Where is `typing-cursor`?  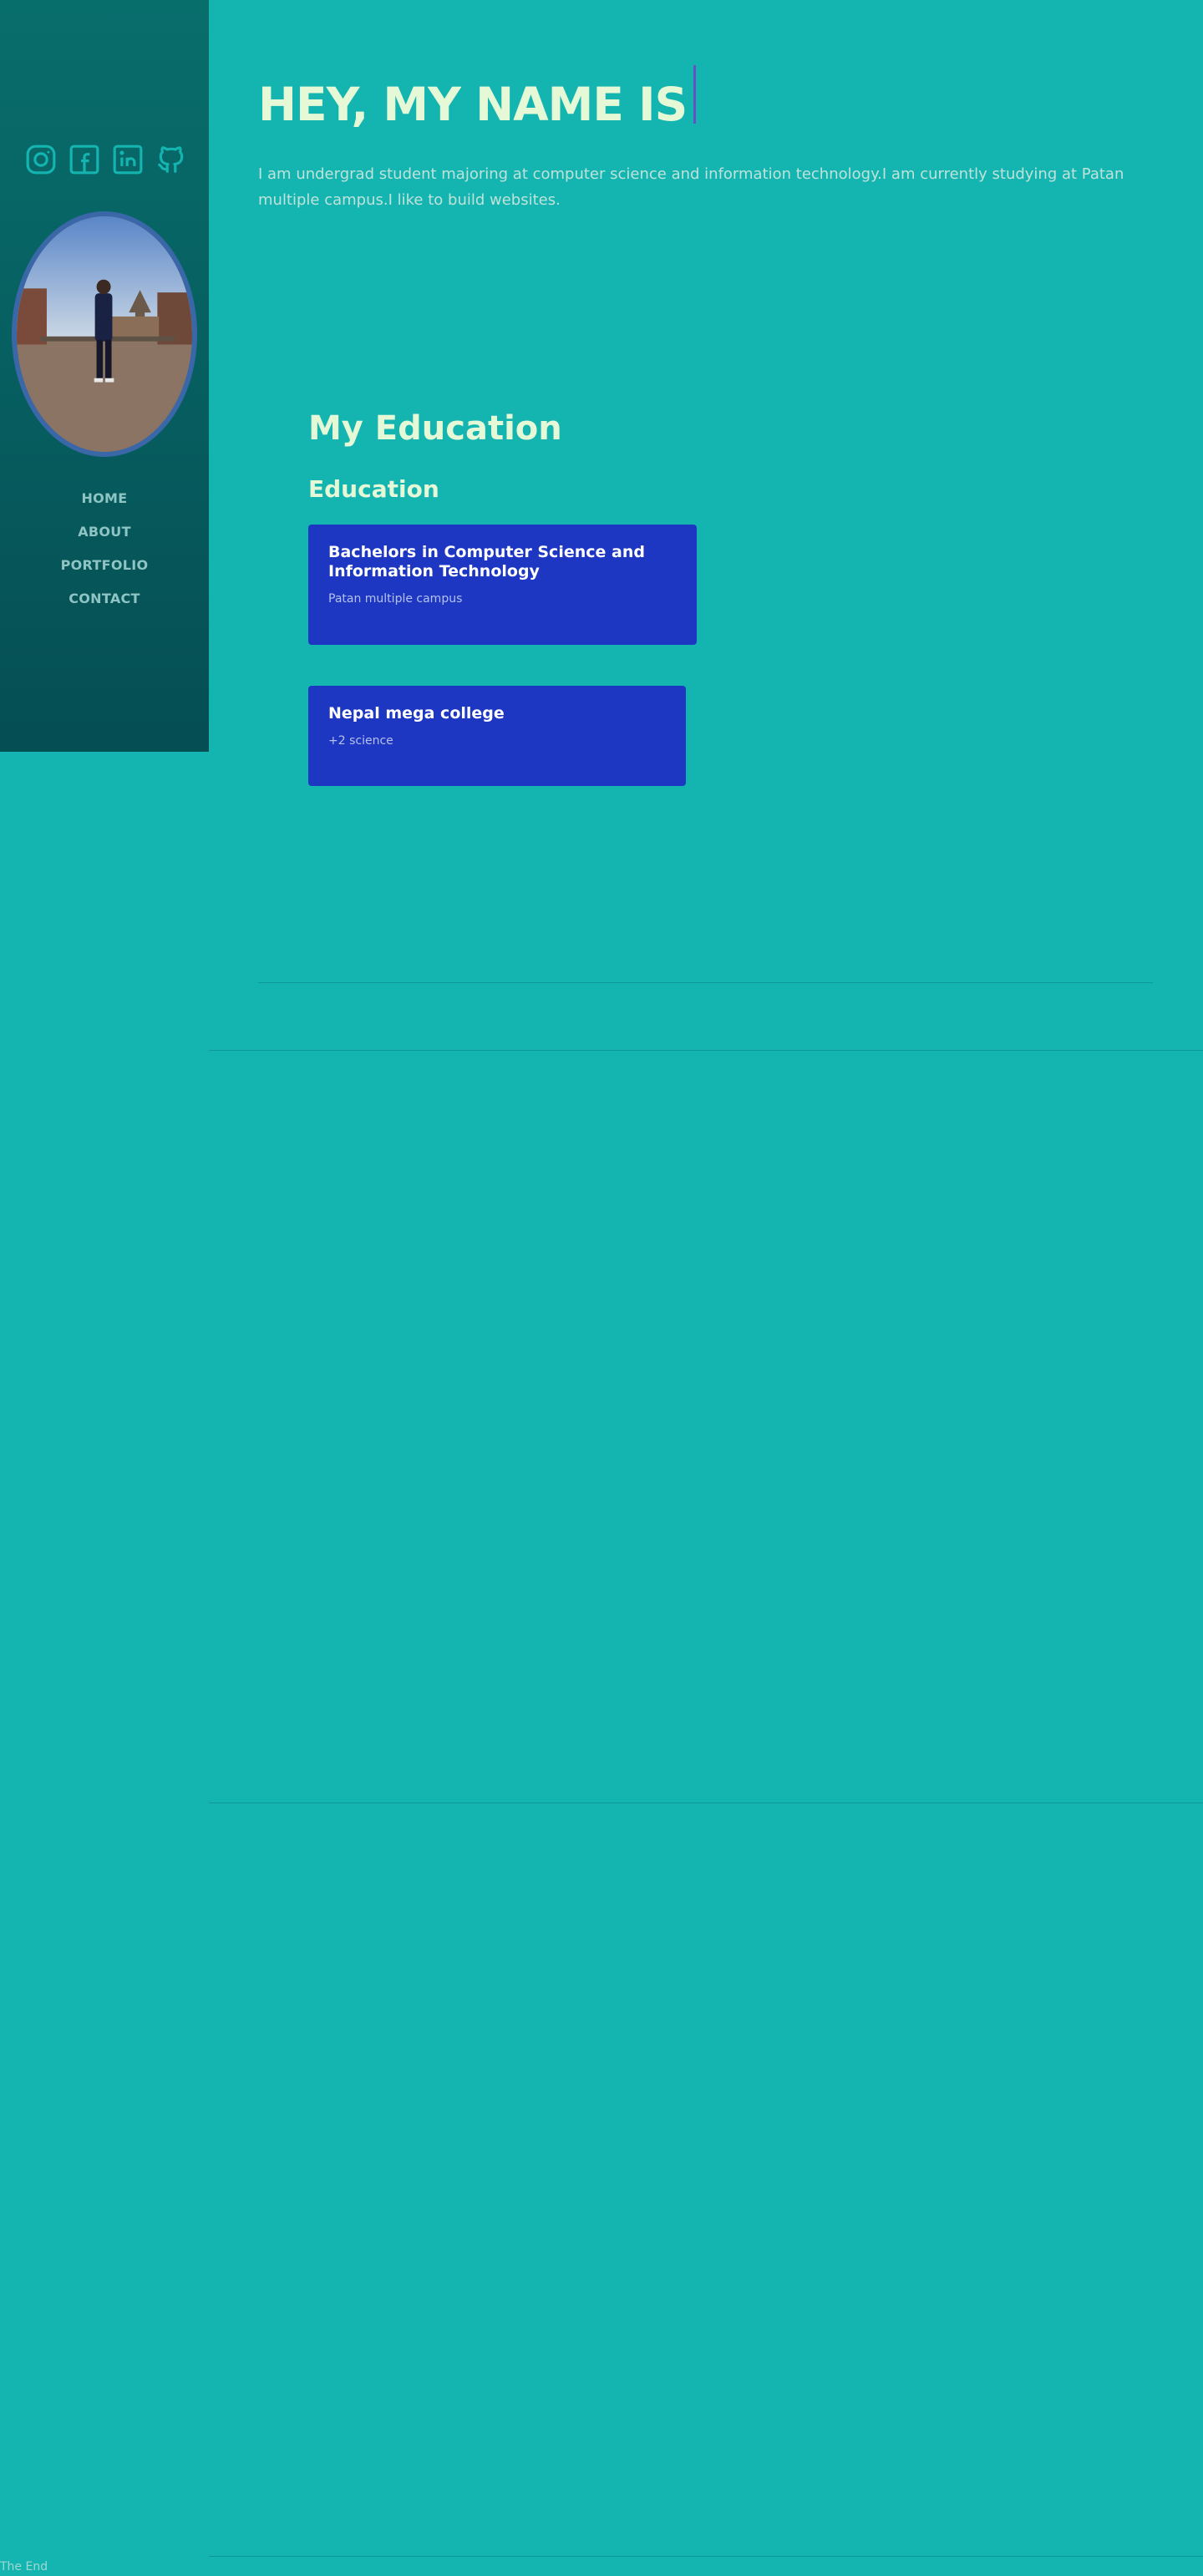 typing-cursor is located at coordinates (695, 94).